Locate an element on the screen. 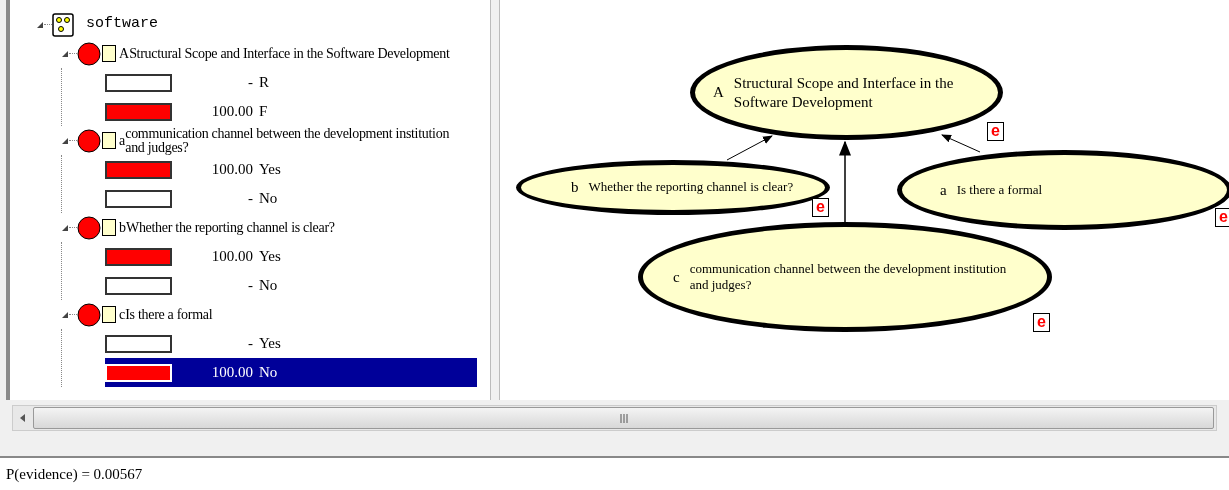 The image size is (1229, 490). state-row: 100.00 No is located at coordinates (291, 372).